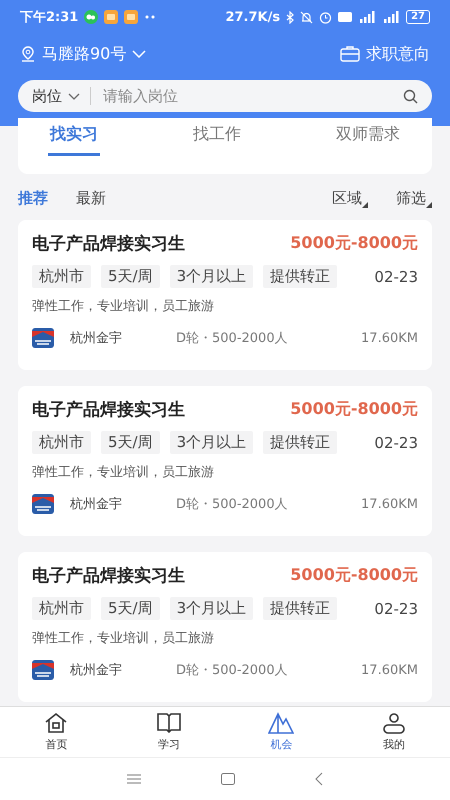 This screenshot has height=800, width=450. I want to click on filter-dropdown: 区域, so click(347, 198).